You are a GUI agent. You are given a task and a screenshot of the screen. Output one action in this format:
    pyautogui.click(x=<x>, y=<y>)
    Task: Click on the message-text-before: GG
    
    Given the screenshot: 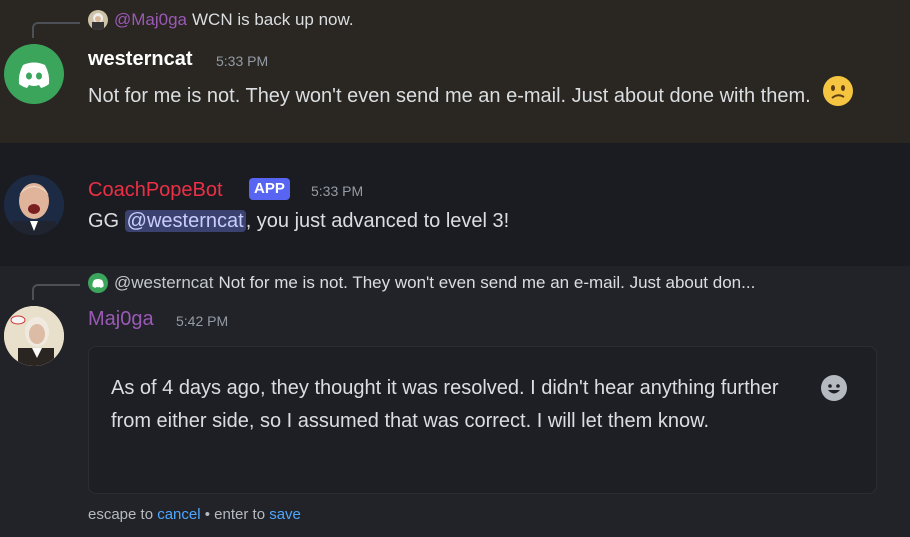 What is the action you would take?
    pyautogui.click(x=106, y=221)
    